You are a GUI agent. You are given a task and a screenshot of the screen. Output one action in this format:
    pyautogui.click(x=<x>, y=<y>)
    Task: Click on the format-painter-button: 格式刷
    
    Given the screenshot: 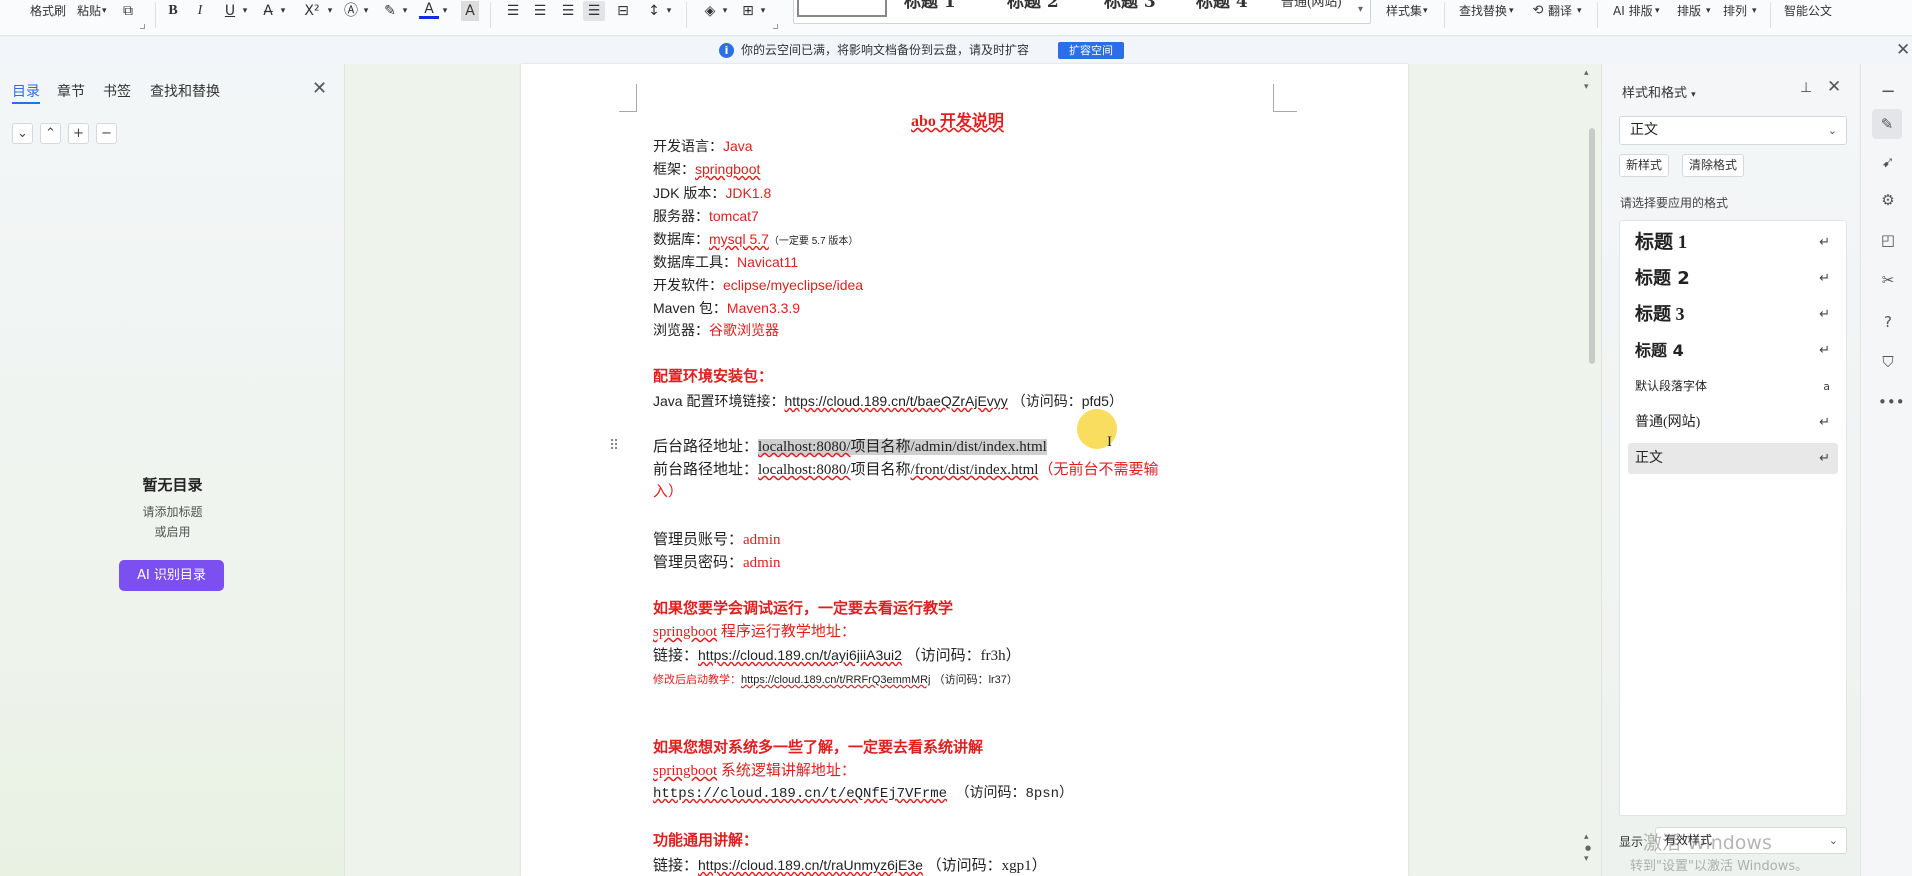 What is the action you would take?
    pyautogui.click(x=48, y=11)
    